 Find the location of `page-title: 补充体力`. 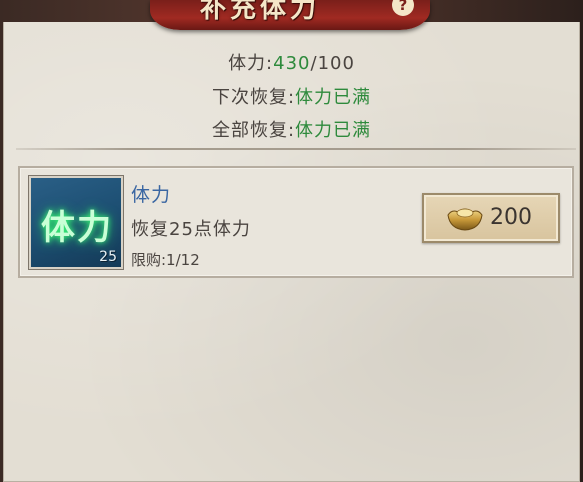

page-title: 补充体力 is located at coordinates (260, 11).